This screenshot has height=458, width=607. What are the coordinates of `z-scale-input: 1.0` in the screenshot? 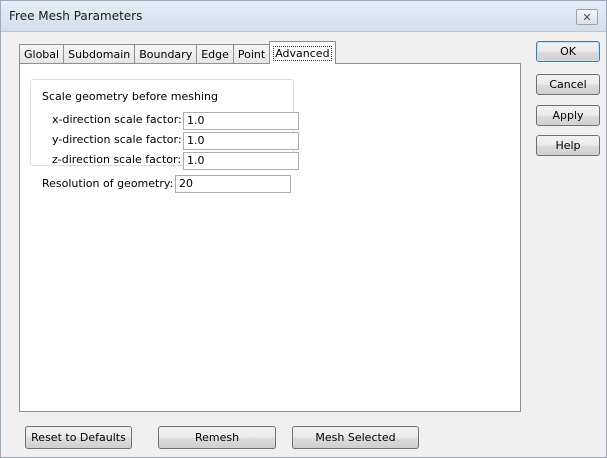 It's located at (241, 161).